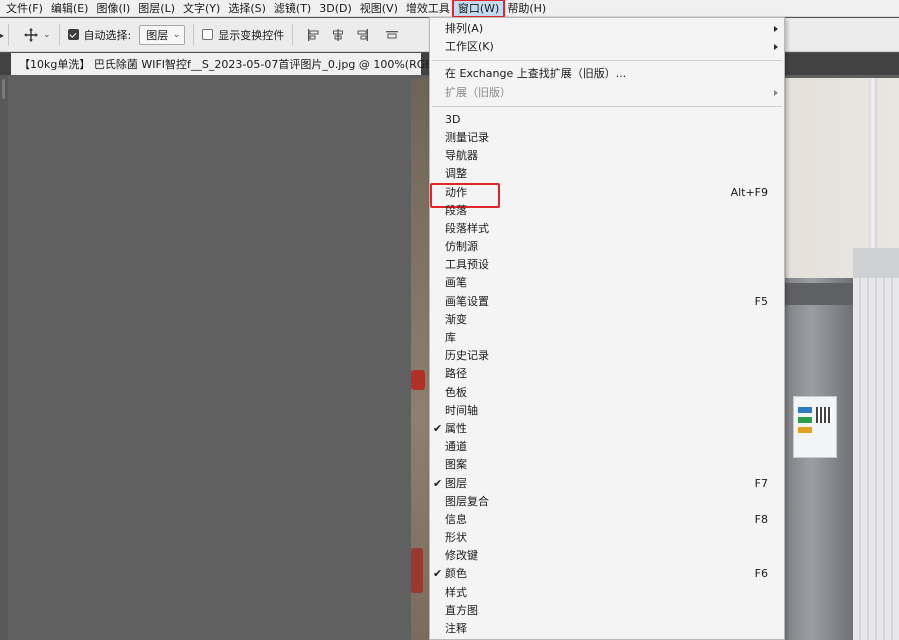  I want to click on menu-item-label: 图案, so click(456, 465).